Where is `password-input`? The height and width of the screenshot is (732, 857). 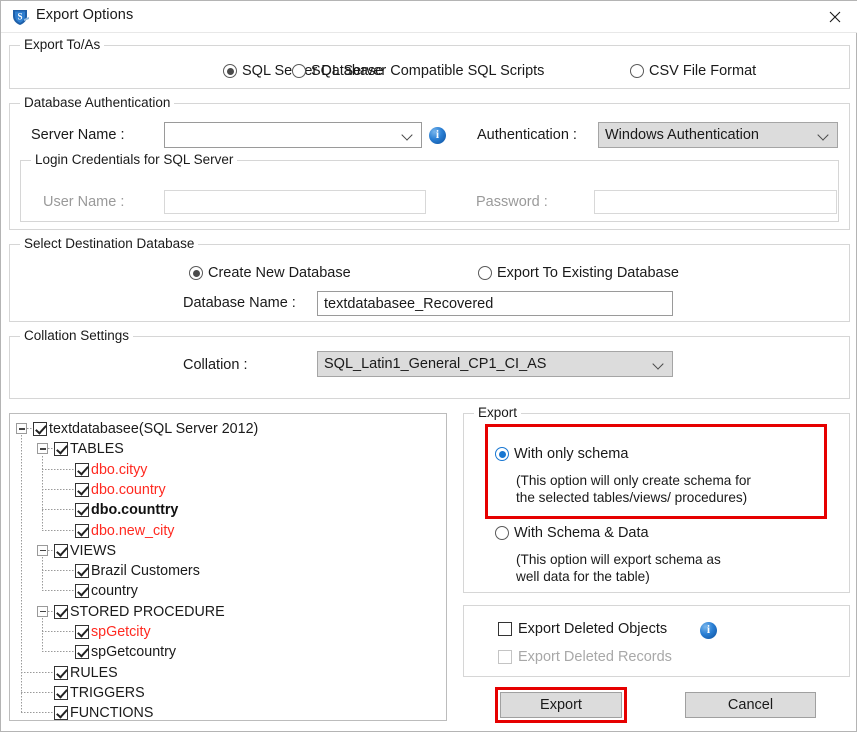
password-input is located at coordinates (715, 202).